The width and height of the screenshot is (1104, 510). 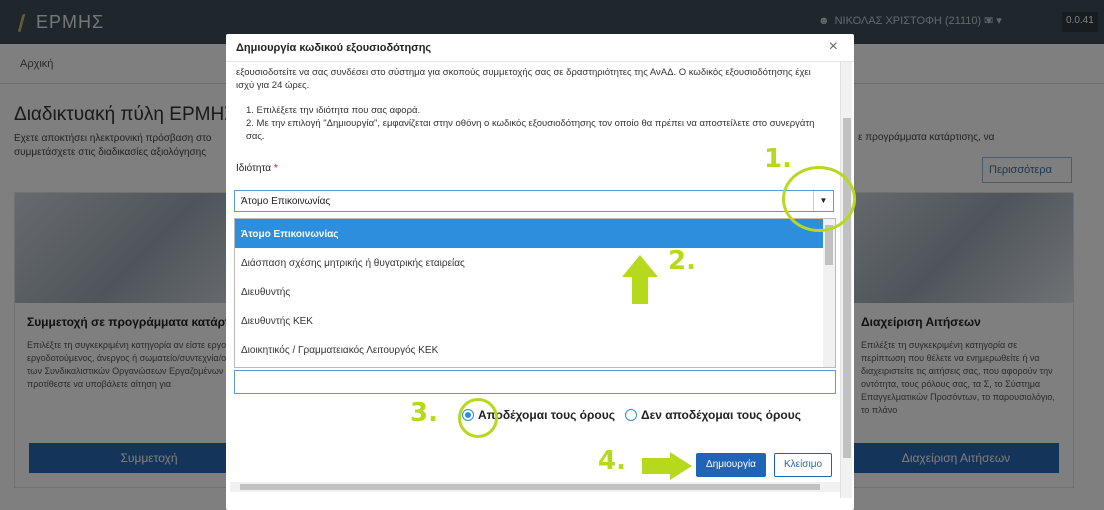 I want to click on annotation-arrow-right, so click(x=681, y=466).